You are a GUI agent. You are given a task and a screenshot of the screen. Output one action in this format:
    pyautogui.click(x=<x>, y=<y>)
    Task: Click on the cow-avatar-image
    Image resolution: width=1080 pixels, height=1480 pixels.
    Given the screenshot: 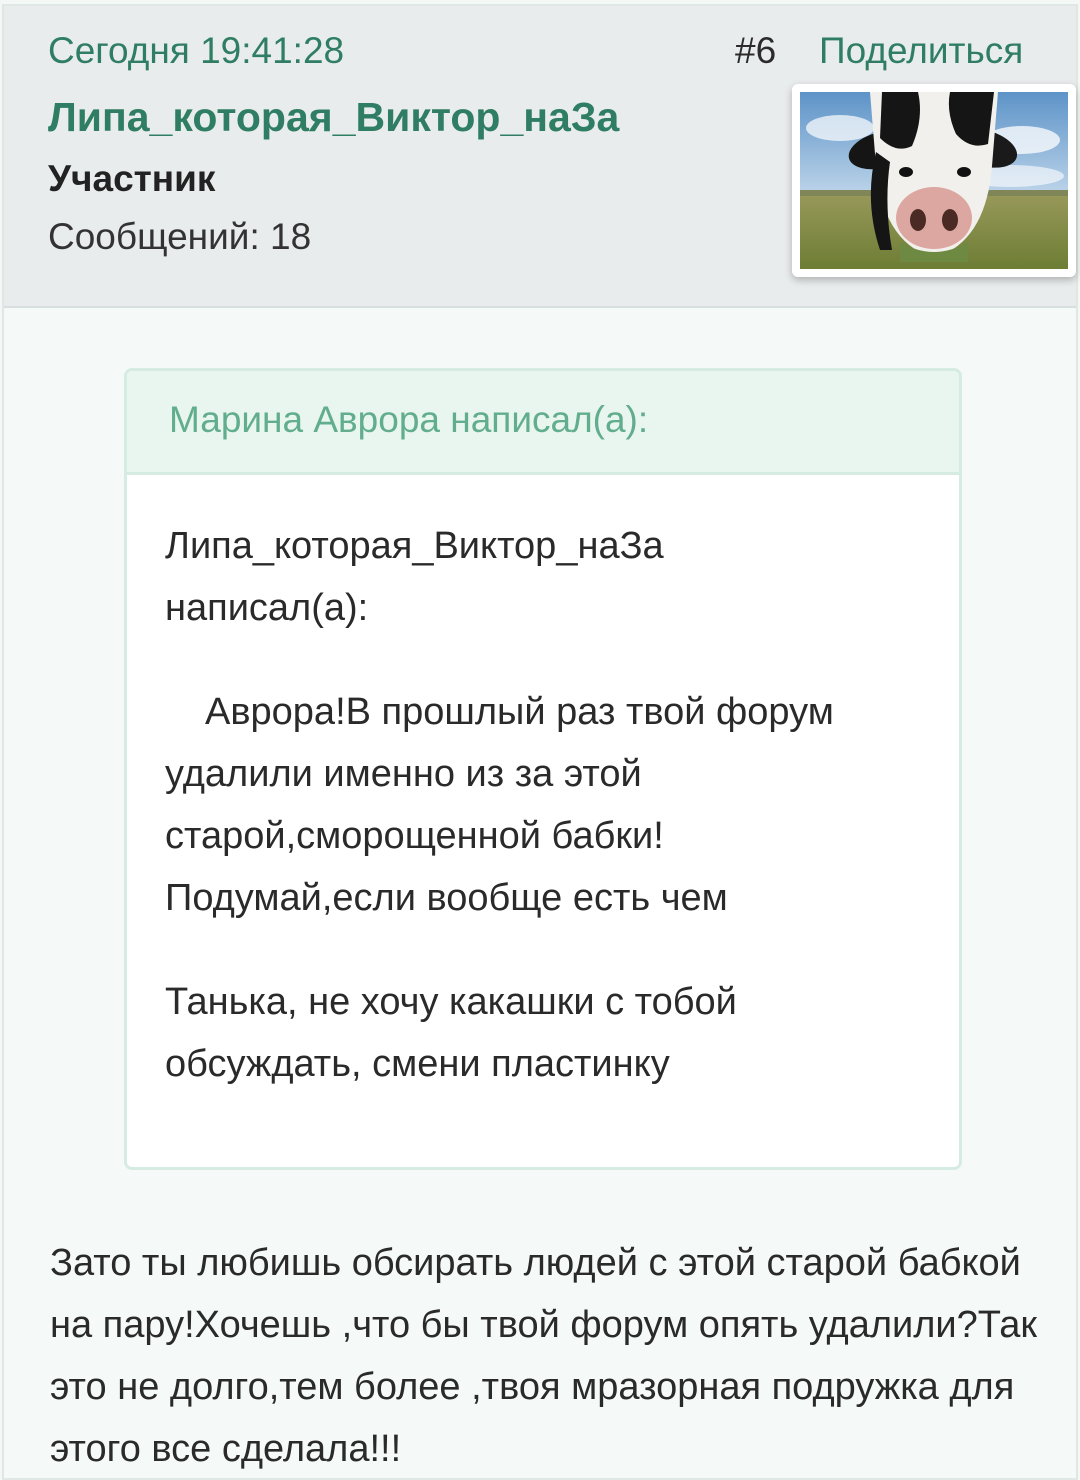 What is the action you would take?
    pyautogui.click(x=934, y=180)
    